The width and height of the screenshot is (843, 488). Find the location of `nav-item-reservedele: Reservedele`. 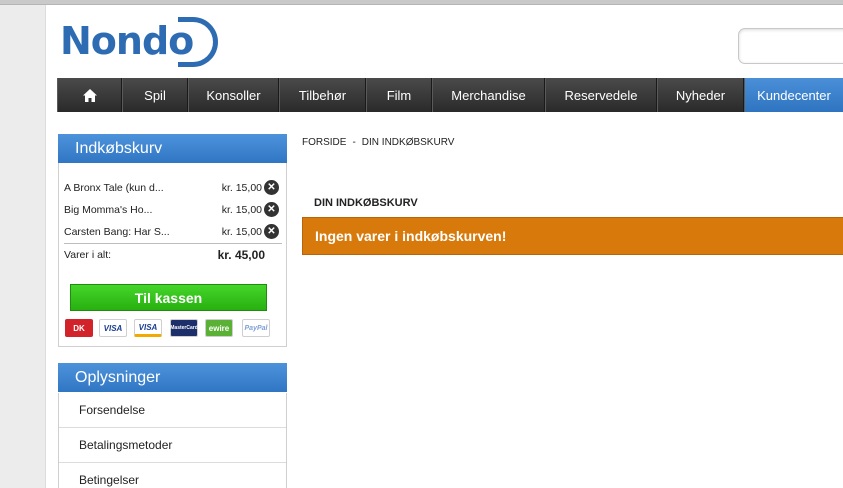

nav-item-reservedele: Reservedele is located at coordinates (601, 95).